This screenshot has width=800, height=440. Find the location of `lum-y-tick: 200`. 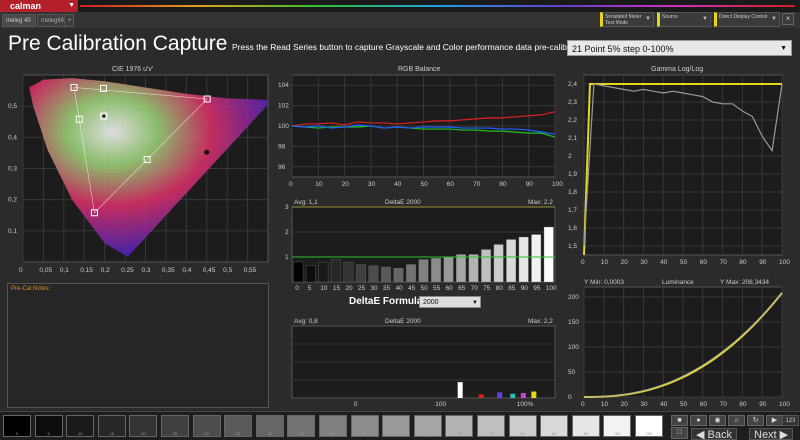

lum-y-tick: 200 is located at coordinates (573, 297).